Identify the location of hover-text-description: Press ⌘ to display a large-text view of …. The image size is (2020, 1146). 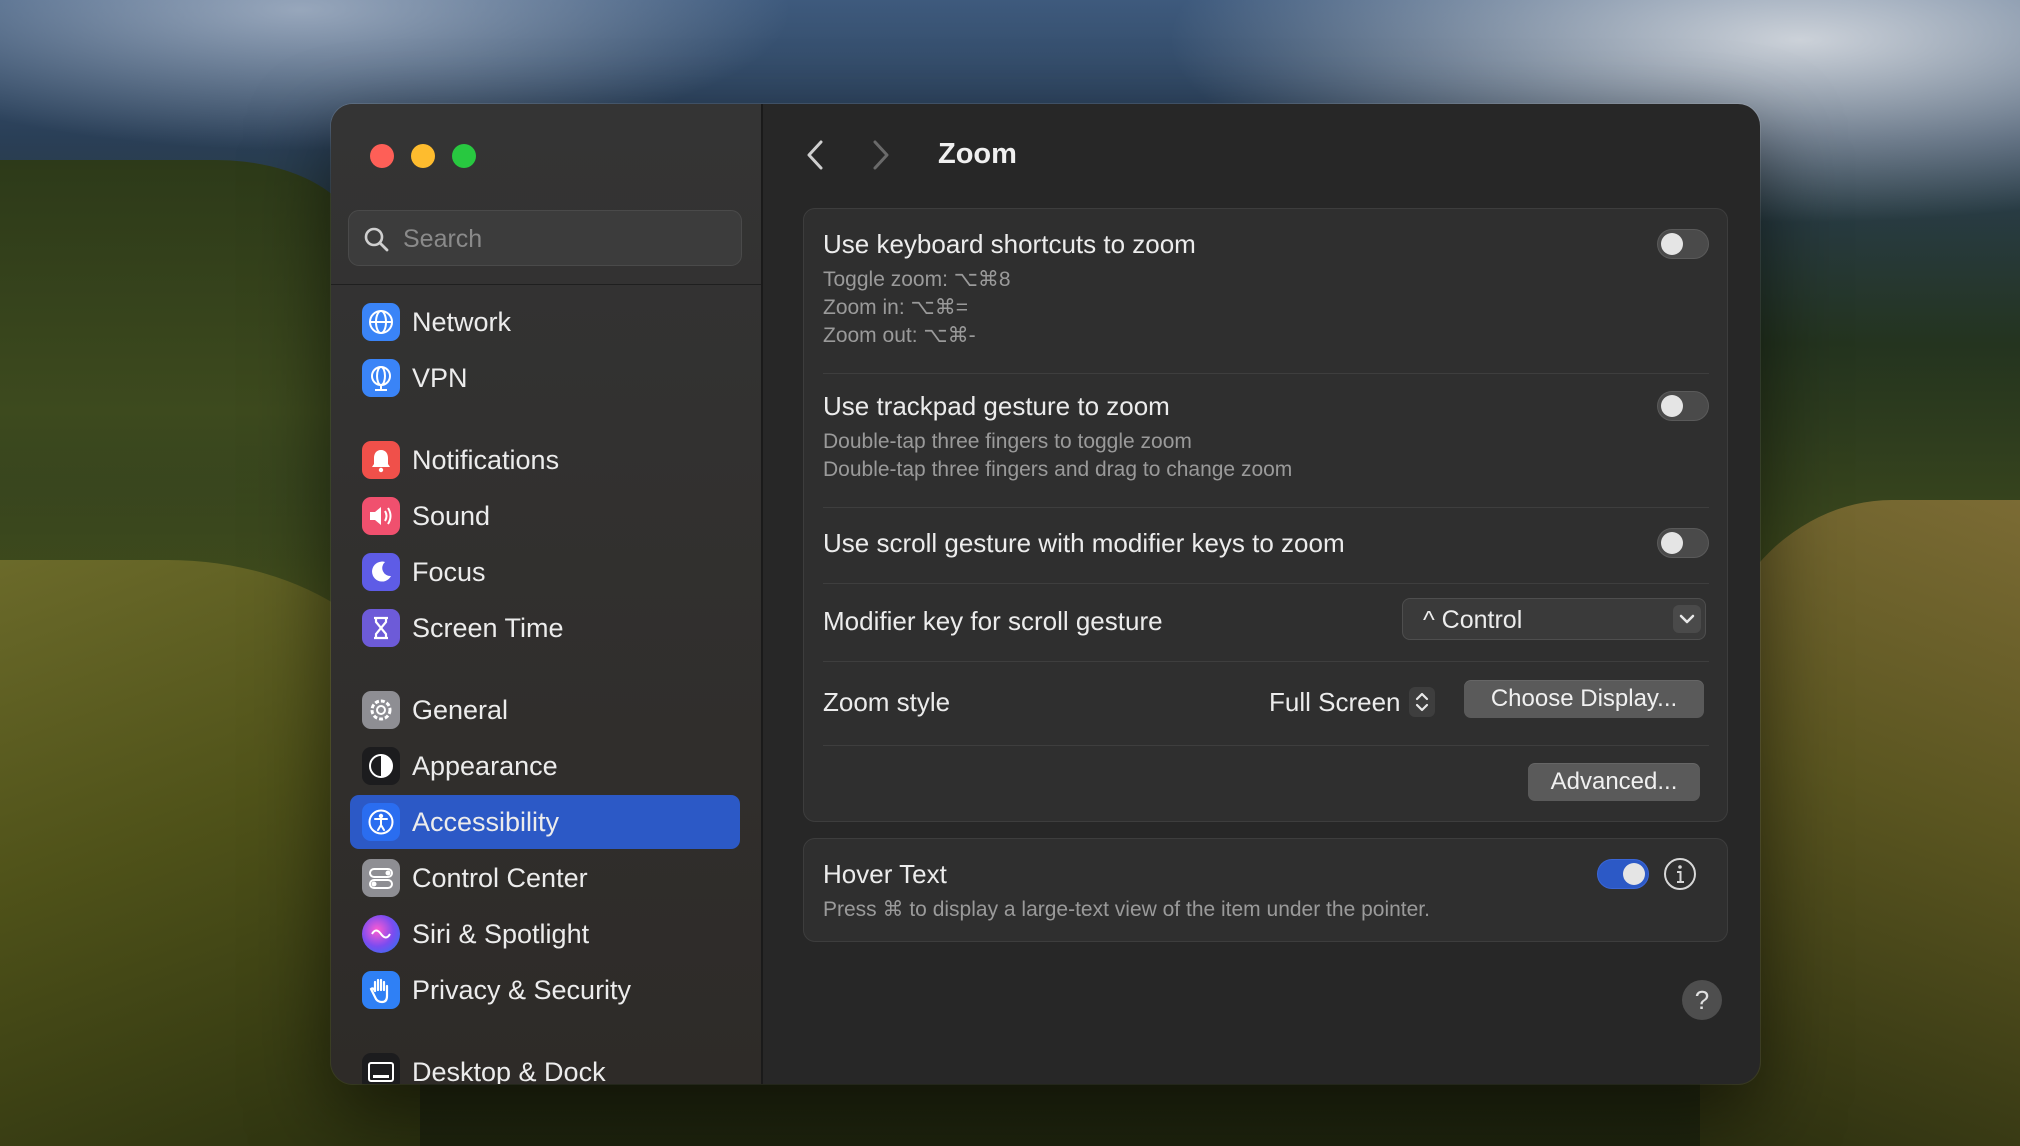
(1126, 909).